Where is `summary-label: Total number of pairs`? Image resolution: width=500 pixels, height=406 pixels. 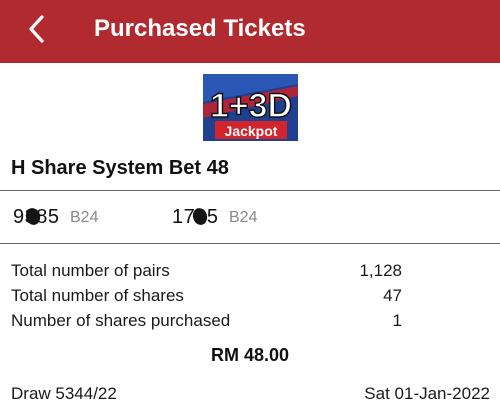 summary-label: Total number of pairs is located at coordinates (90, 270).